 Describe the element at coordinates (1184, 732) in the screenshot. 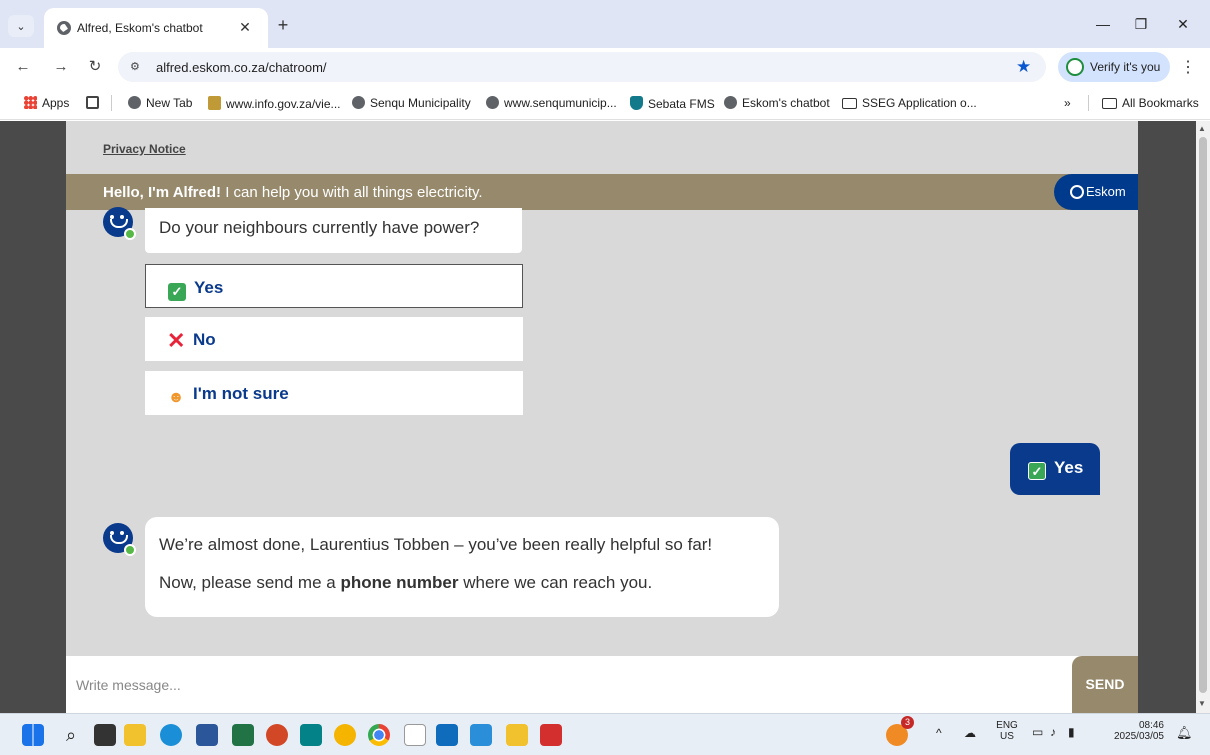

I see `notifications-bell-icon: 🔔︎` at that location.